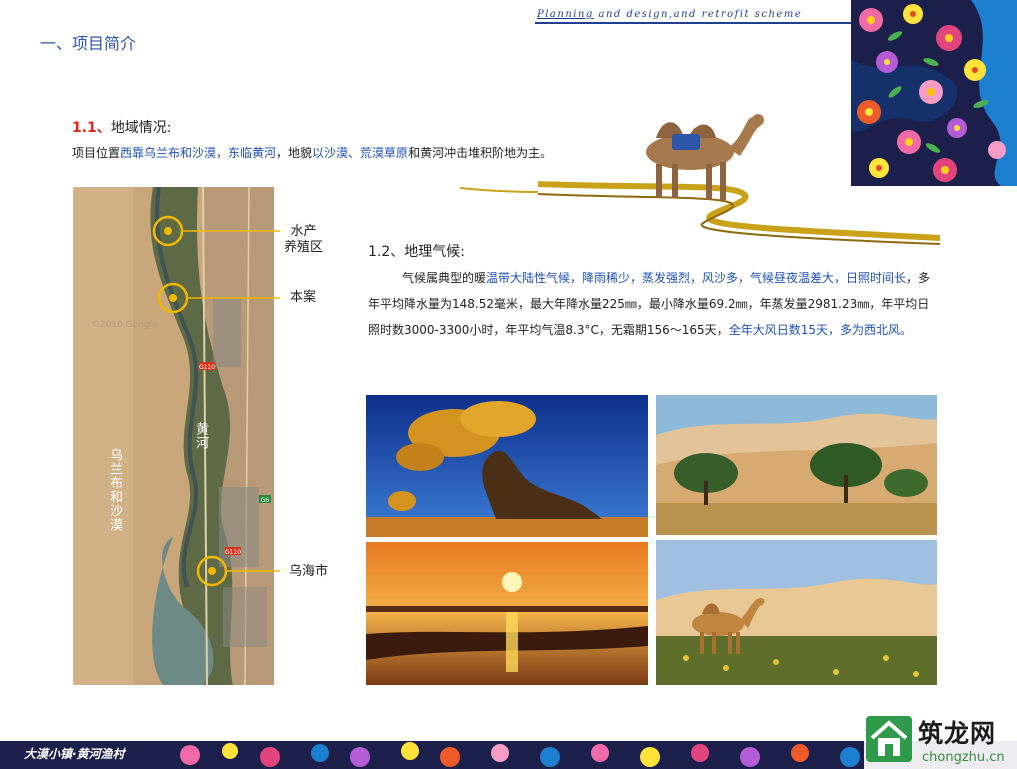 The image size is (1017, 769). What do you see at coordinates (303, 297) in the screenshot?
I see `map-label-project: 本案` at bounding box center [303, 297].